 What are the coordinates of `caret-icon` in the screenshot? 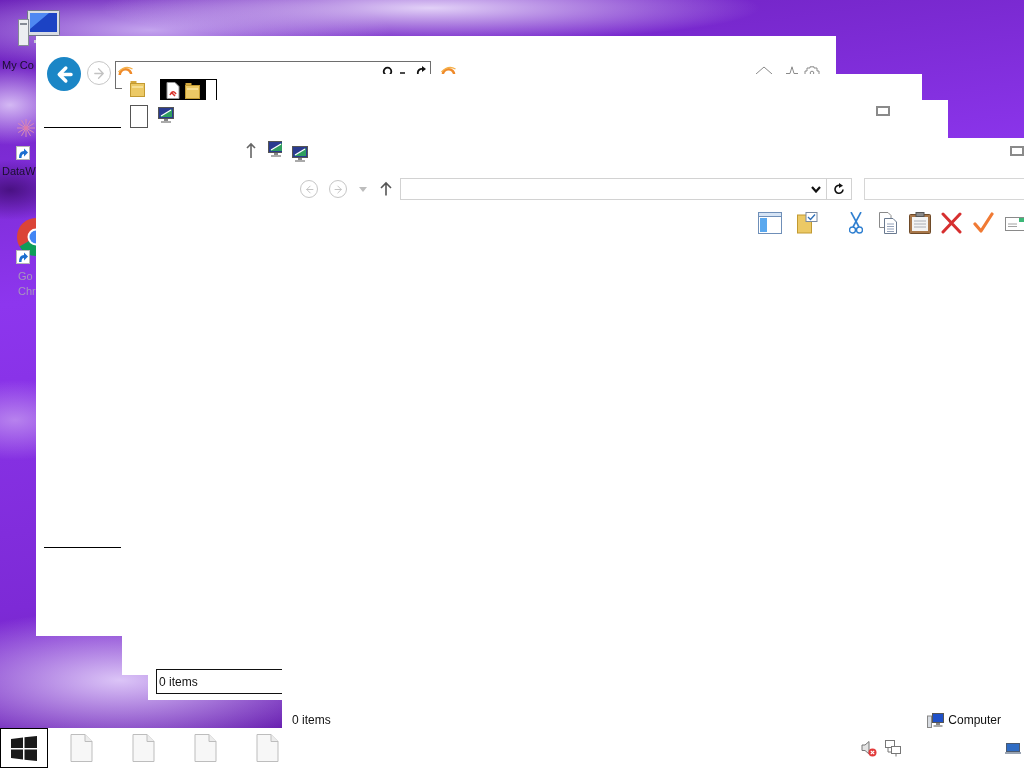 It's located at (363, 189).